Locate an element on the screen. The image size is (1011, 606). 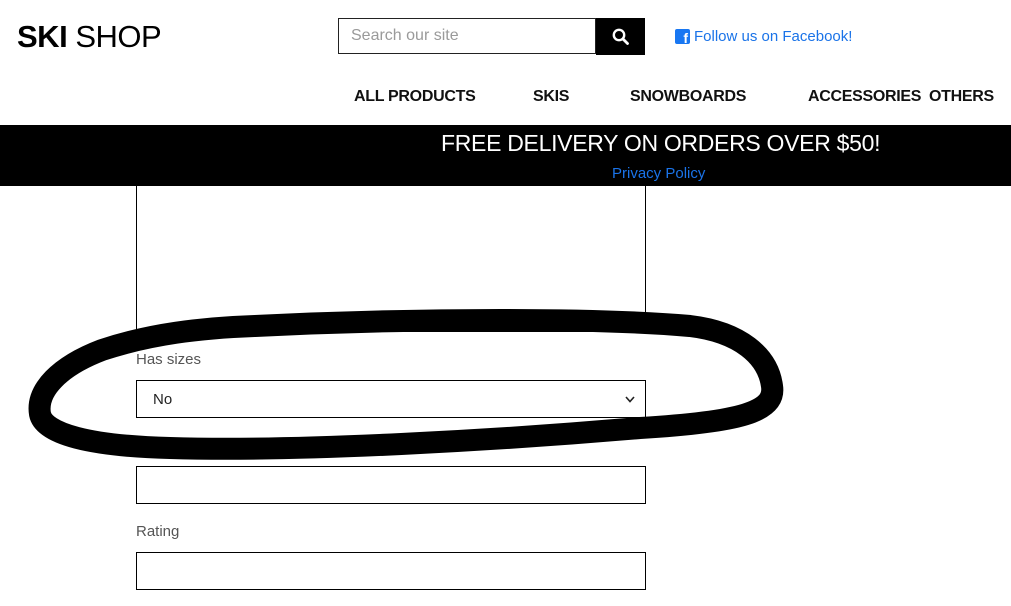
nav-all-products: ALL PRODUCTS is located at coordinates (415, 97).